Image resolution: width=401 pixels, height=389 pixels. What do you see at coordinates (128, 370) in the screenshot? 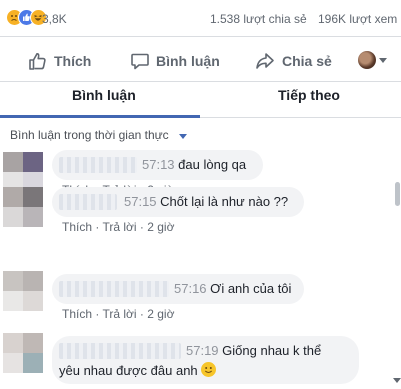
I see `comment-text-line2: yêu nhau được đâu anh` at bounding box center [128, 370].